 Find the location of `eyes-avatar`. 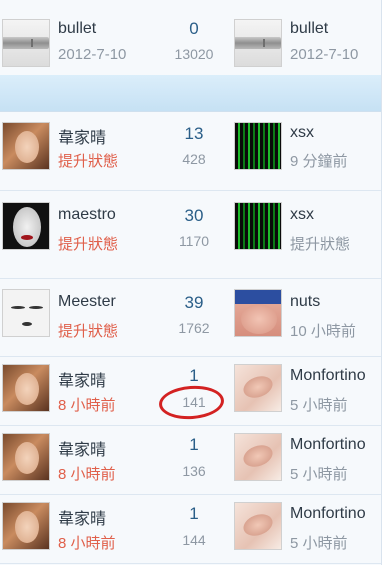

eyes-avatar is located at coordinates (26, 313).